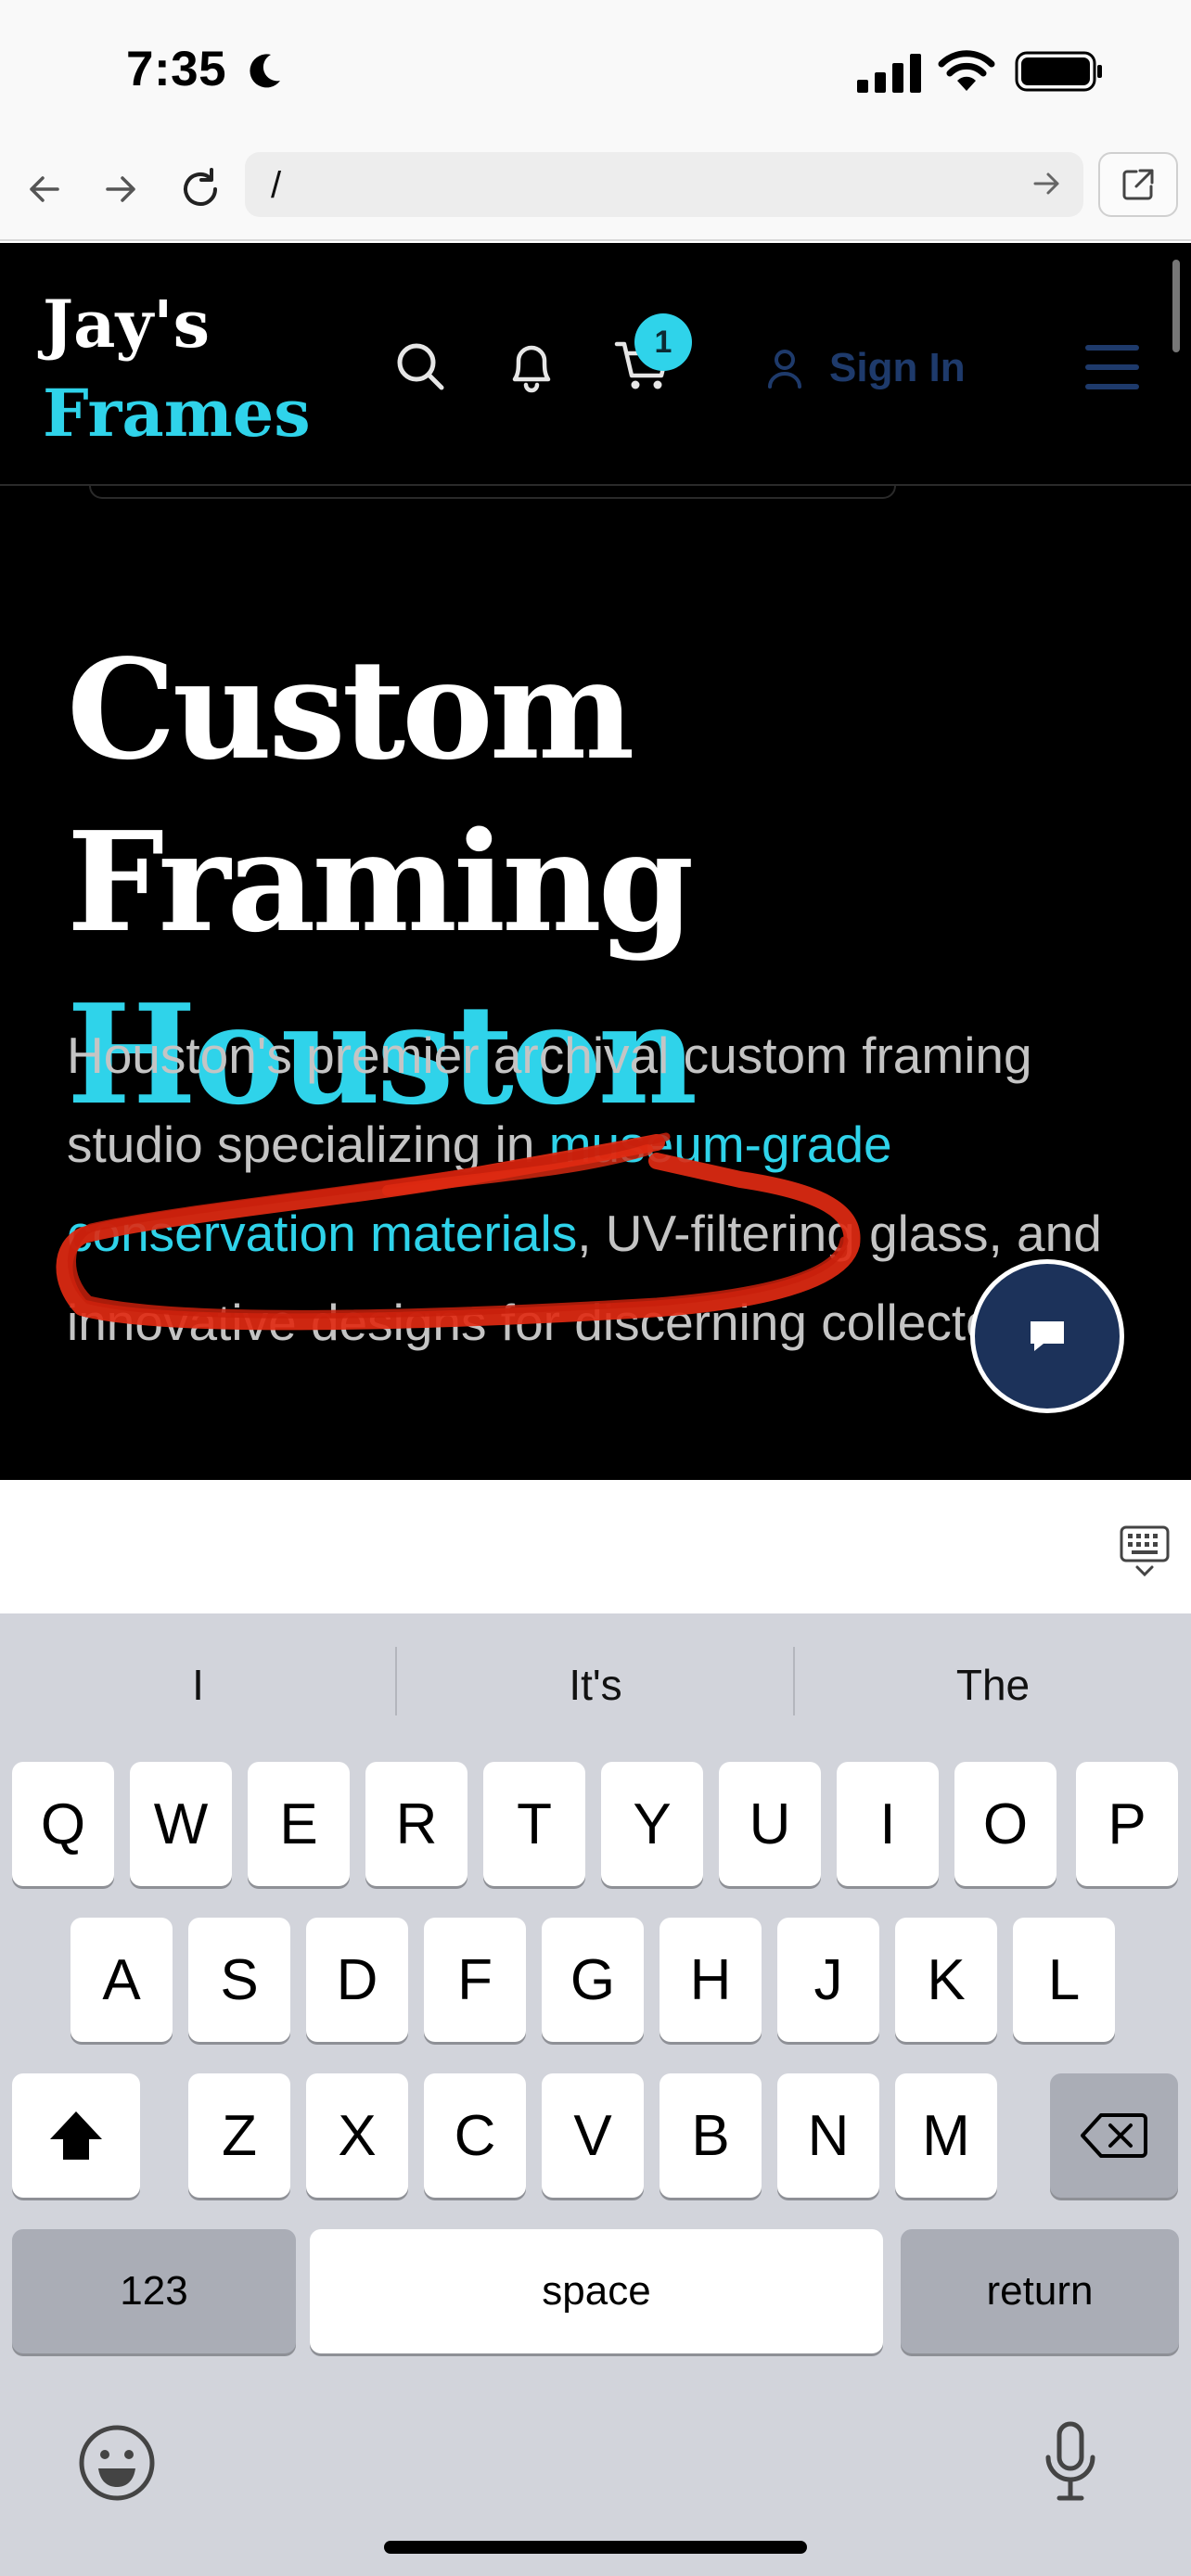  I want to click on shift-icon, so click(76, 2136).